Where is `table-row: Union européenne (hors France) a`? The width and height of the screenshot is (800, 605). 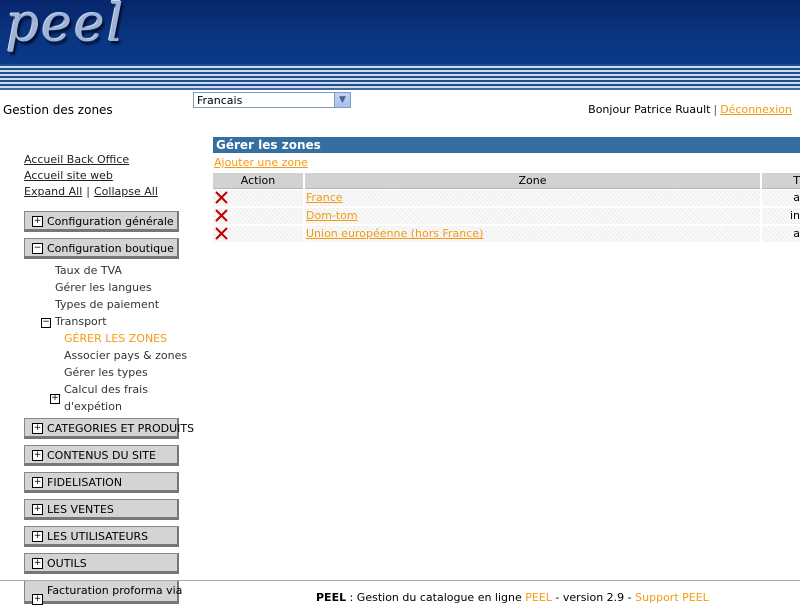
table-row: Union européenne (hors France) a is located at coordinates (506, 234).